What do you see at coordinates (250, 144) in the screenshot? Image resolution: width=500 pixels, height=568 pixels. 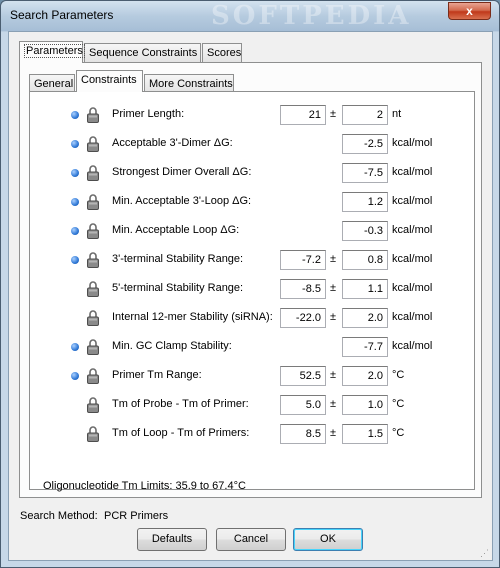 I see `constraint-row: Acceptable 3'-Dimer ΔG: kcal/mol` at bounding box center [250, 144].